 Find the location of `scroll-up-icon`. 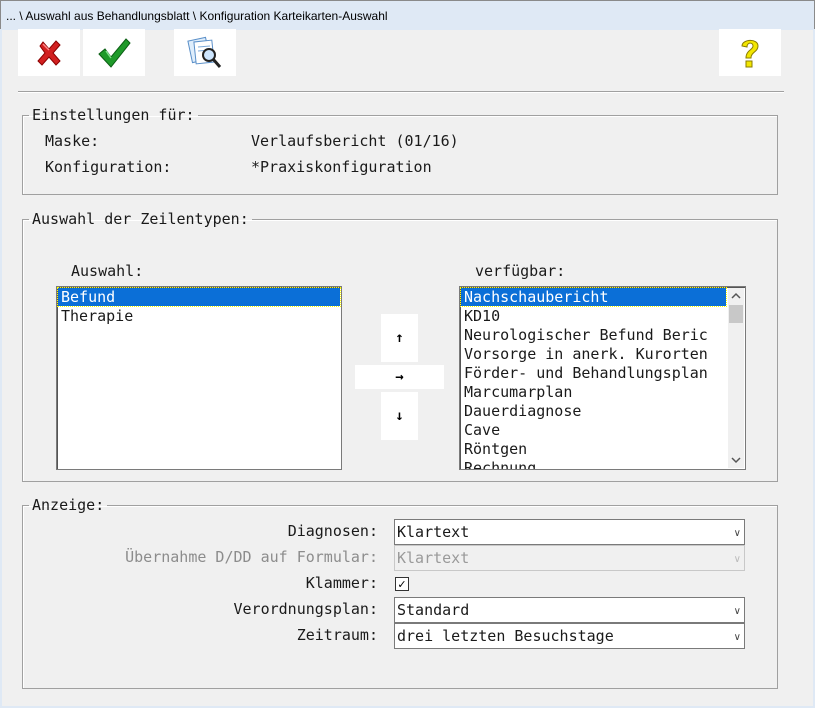

scroll-up-icon is located at coordinates (736, 296).